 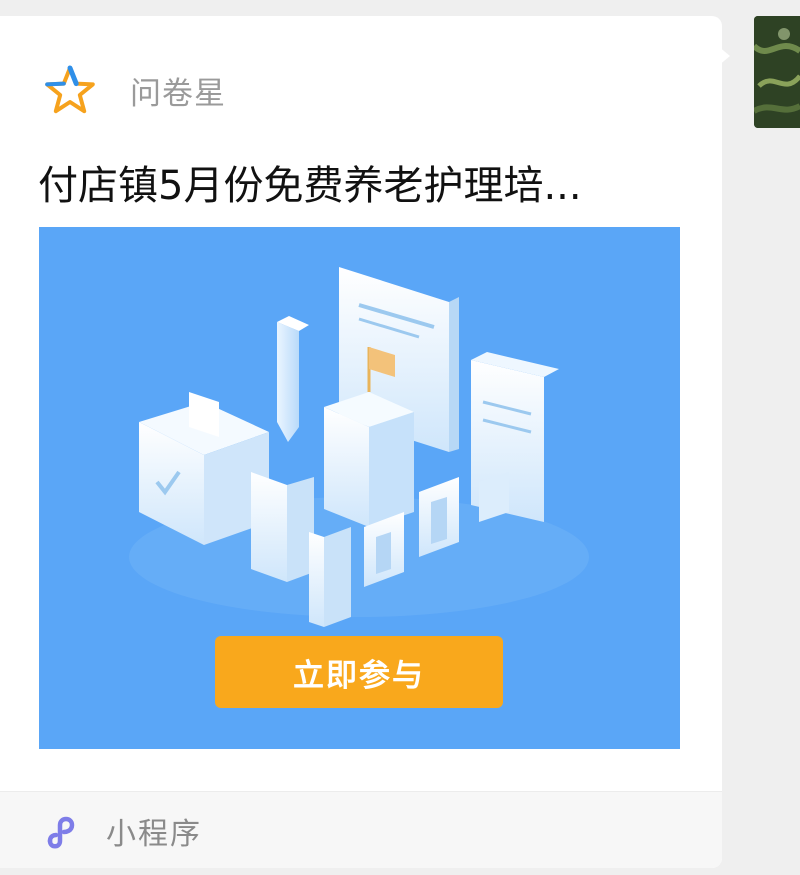 I want to click on bubble-tail, so click(x=724, y=56).